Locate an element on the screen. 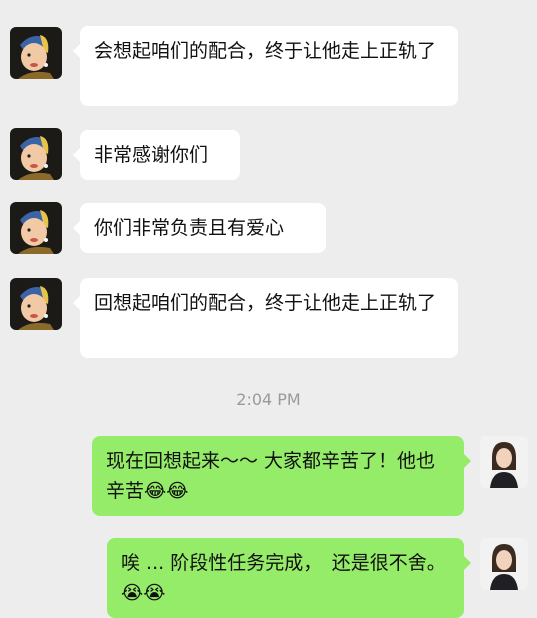 The image size is (537, 618). tears-of-joy-emoji: 😂😂 is located at coordinates (166, 491).